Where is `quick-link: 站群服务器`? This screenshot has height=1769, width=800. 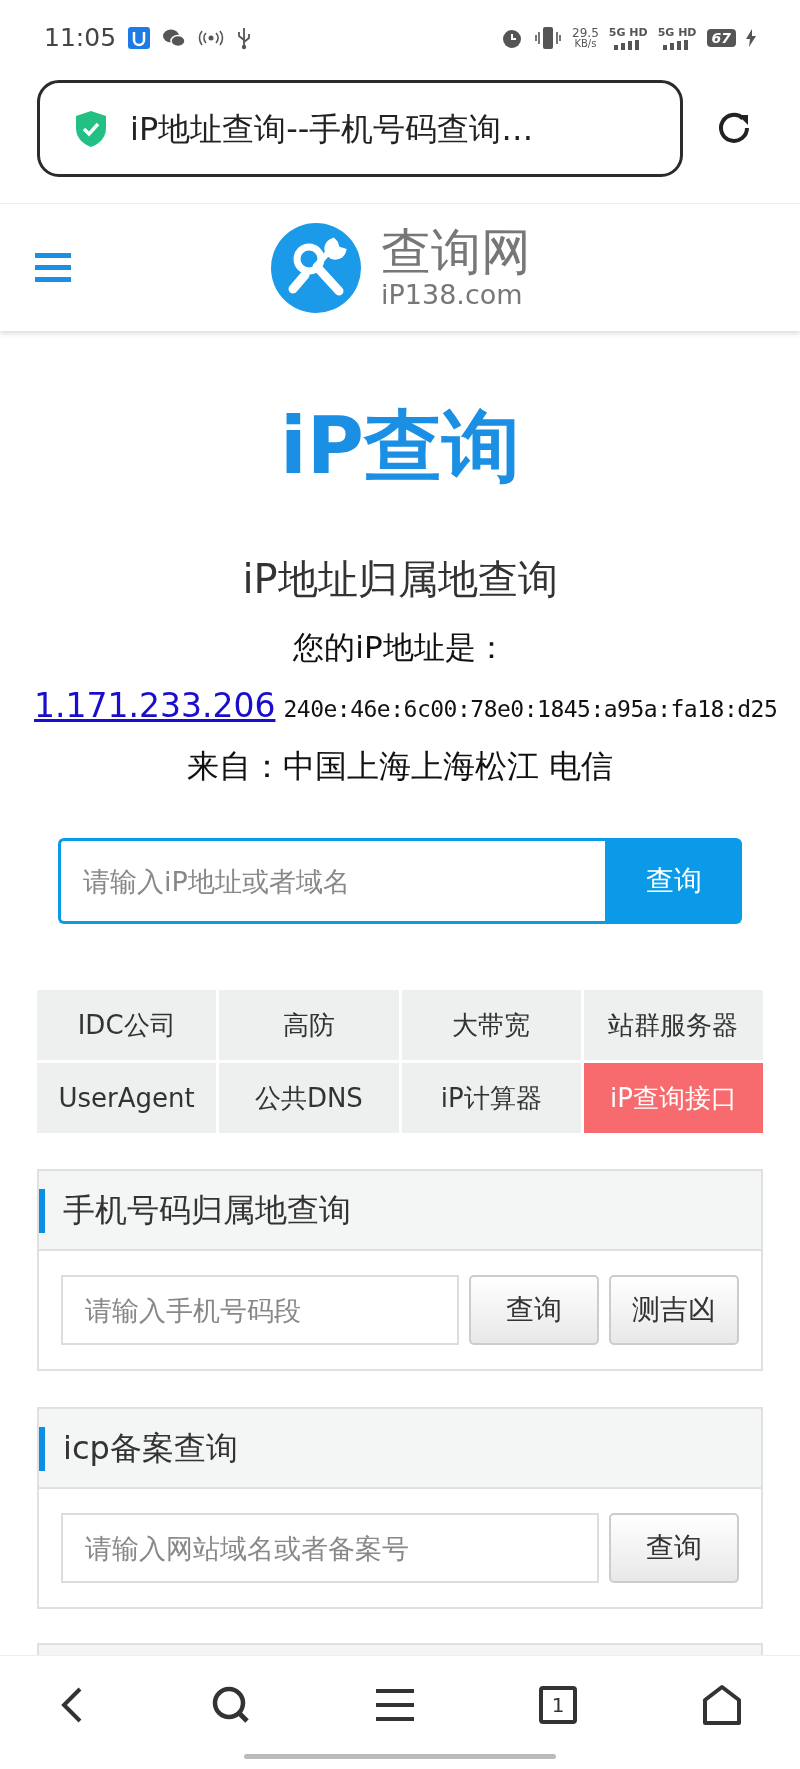
quick-link: 站群服务器 is located at coordinates (673, 1025).